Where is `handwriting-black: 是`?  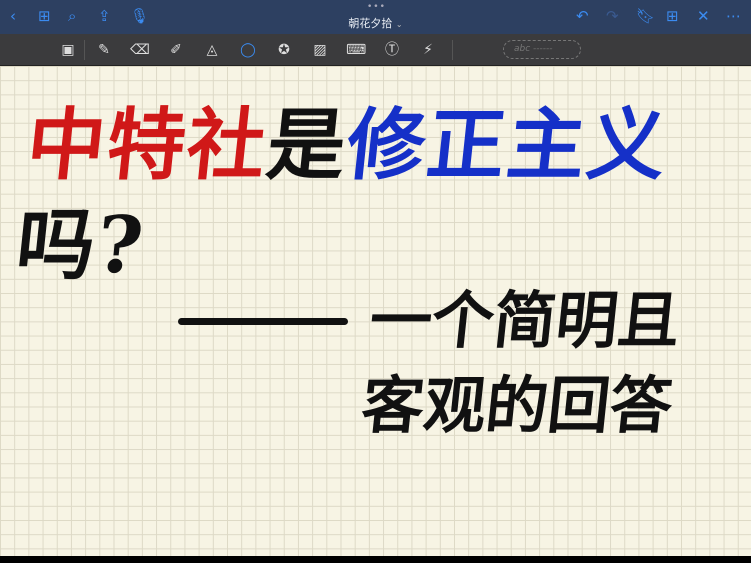 handwriting-black: 是 is located at coordinates (307, 145).